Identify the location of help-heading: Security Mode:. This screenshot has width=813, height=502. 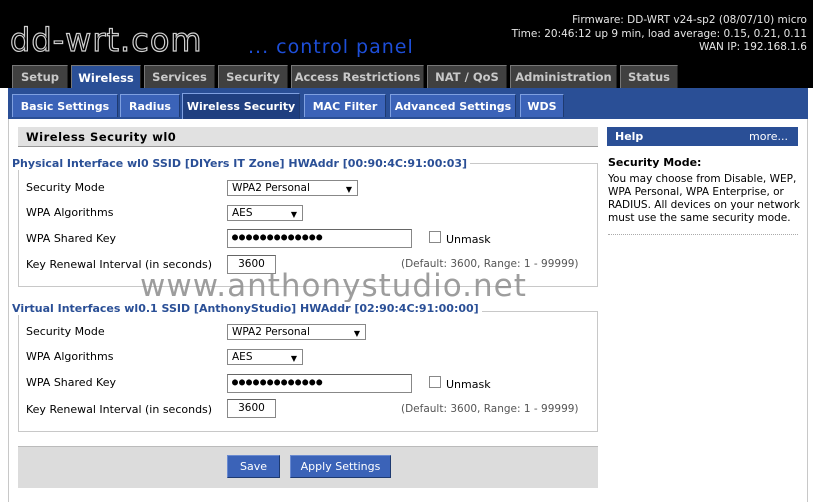
(655, 162).